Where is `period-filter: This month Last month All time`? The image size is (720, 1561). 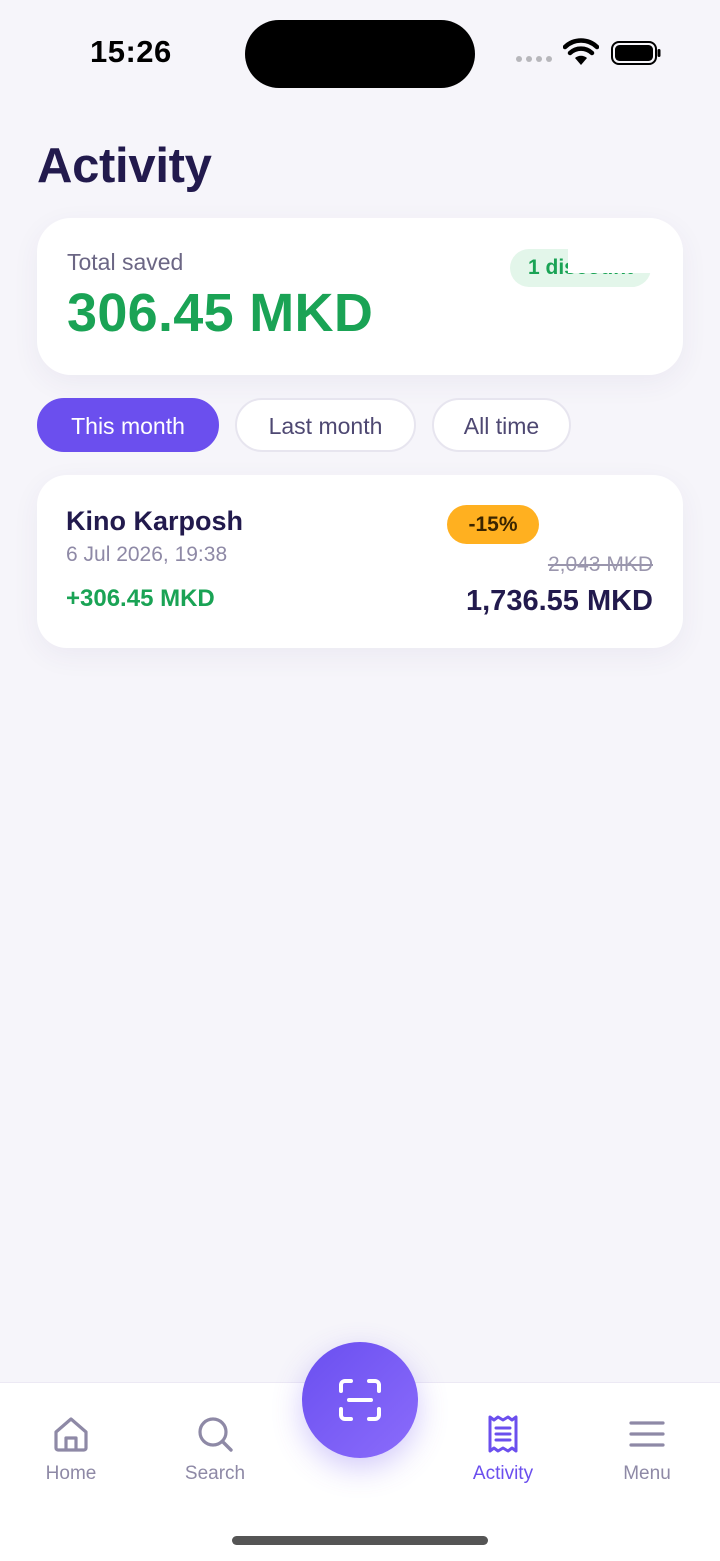 period-filter: This month Last month All time is located at coordinates (304, 425).